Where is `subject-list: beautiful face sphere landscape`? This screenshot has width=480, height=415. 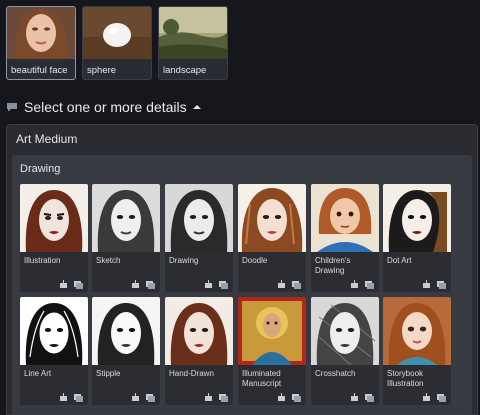 subject-list: beautiful face sphere landscape is located at coordinates (117, 43).